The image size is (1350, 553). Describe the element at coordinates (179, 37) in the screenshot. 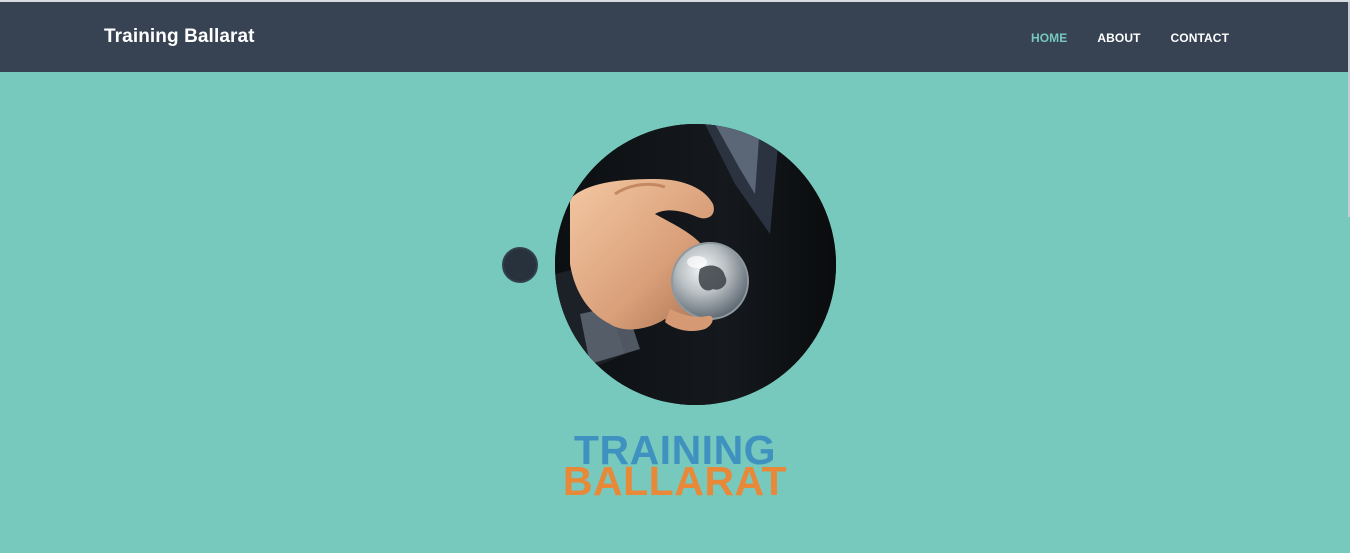

I see `brand-link: Training Ballarat` at that location.